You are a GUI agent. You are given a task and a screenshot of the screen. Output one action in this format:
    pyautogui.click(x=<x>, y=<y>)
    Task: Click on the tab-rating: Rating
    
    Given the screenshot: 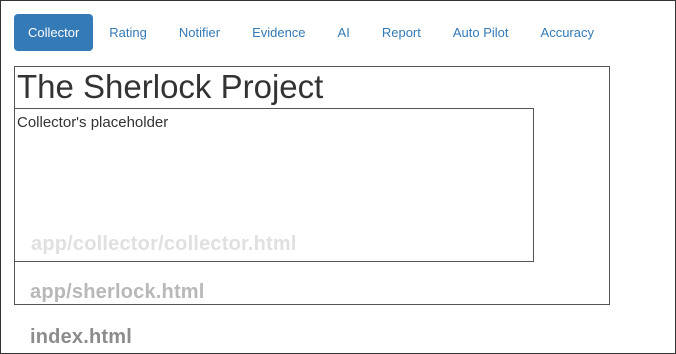 What is the action you would take?
    pyautogui.click(x=128, y=32)
    